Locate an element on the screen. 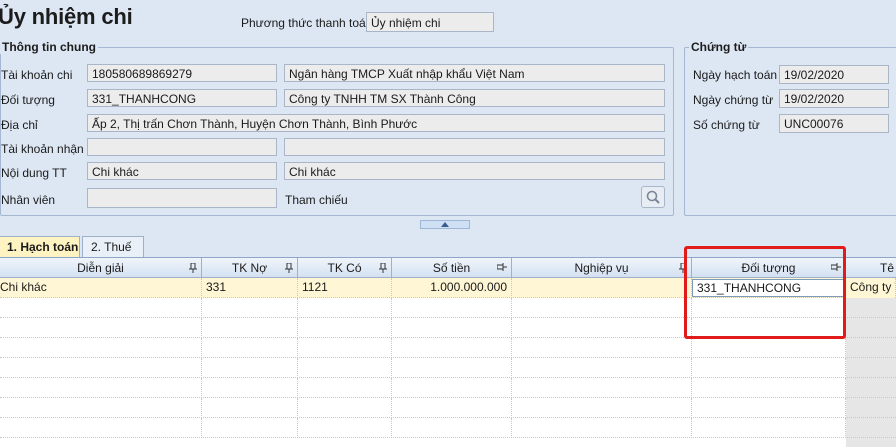 The height and width of the screenshot is (447, 896). receive-account-field is located at coordinates (182, 147).